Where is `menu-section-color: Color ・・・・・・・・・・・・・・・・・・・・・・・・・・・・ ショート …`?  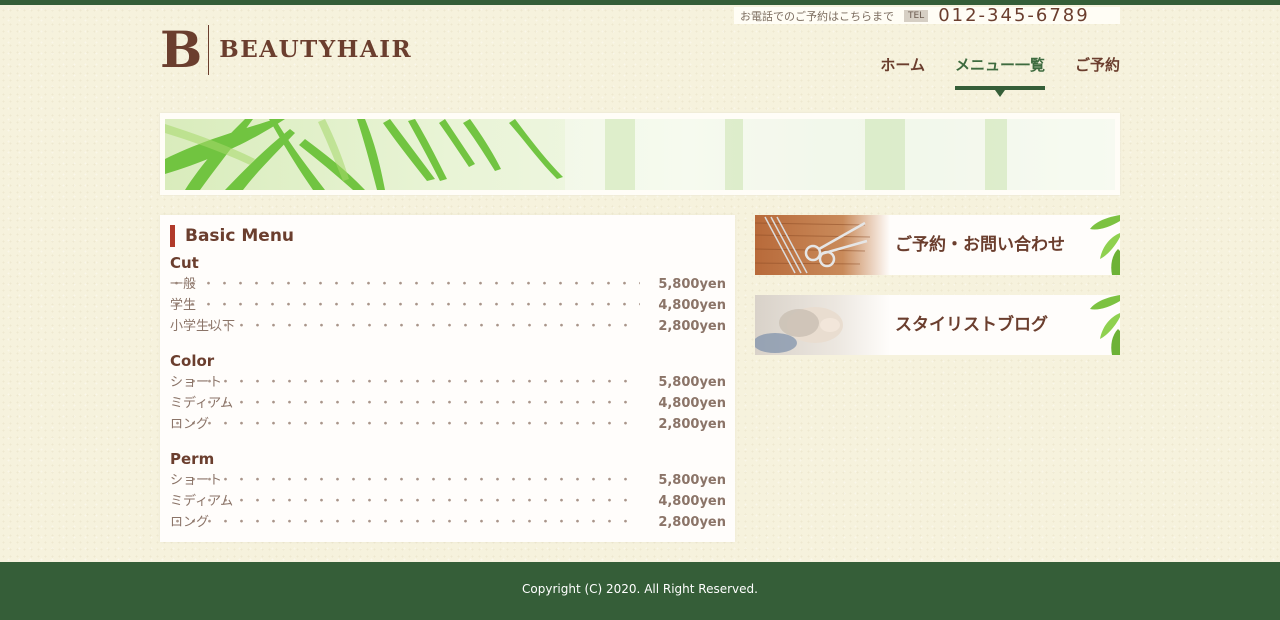 menu-section-color: Color ・・・・・・・・・・・・・・・・・・・・・・・・・・・・ ショート … is located at coordinates (448, 393).